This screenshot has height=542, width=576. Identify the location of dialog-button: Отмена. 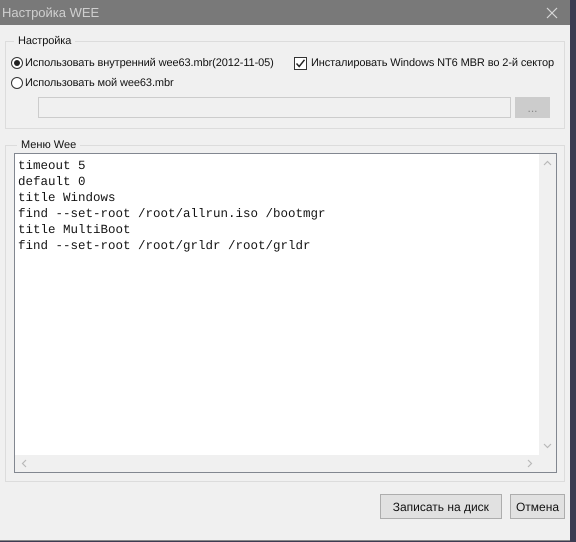
(537, 506).